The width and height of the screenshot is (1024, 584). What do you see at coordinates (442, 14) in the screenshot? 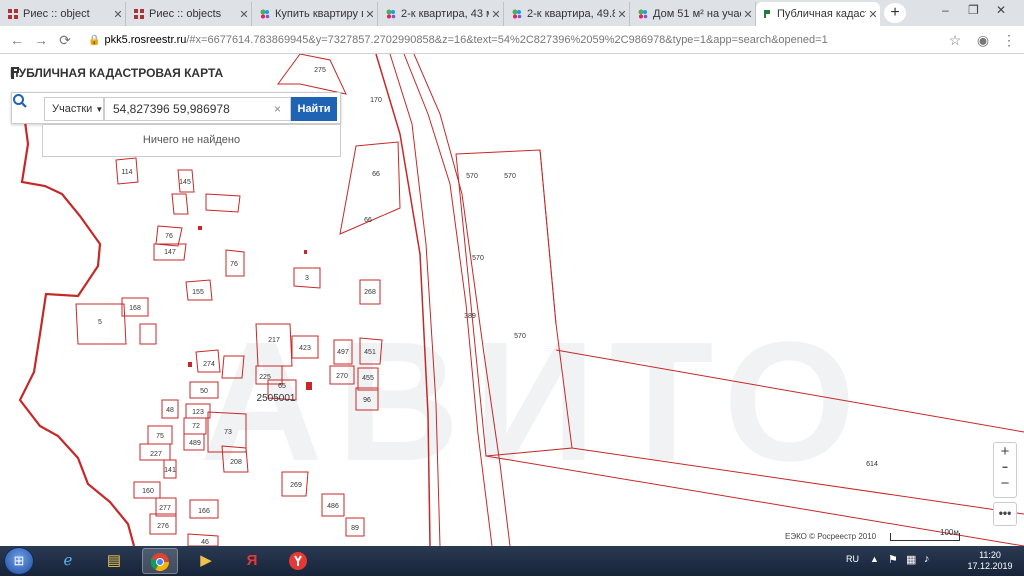
I see `browser-tab: 2-к квартира, 43 м ✕` at bounding box center [442, 14].